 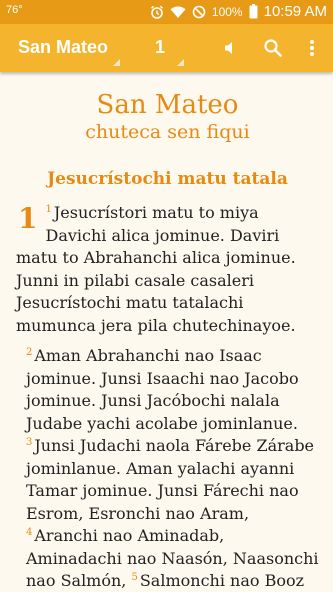 What do you see at coordinates (134, 577) in the screenshot?
I see `verse-number: 5` at bounding box center [134, 577].